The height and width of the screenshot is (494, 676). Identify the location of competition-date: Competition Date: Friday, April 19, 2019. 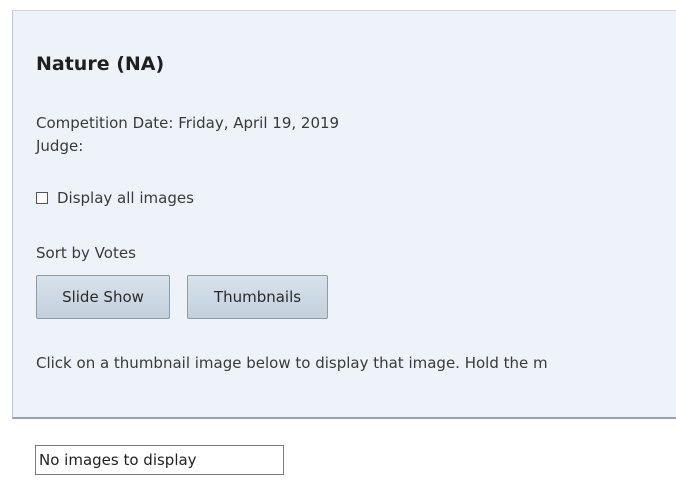
(188, 123).